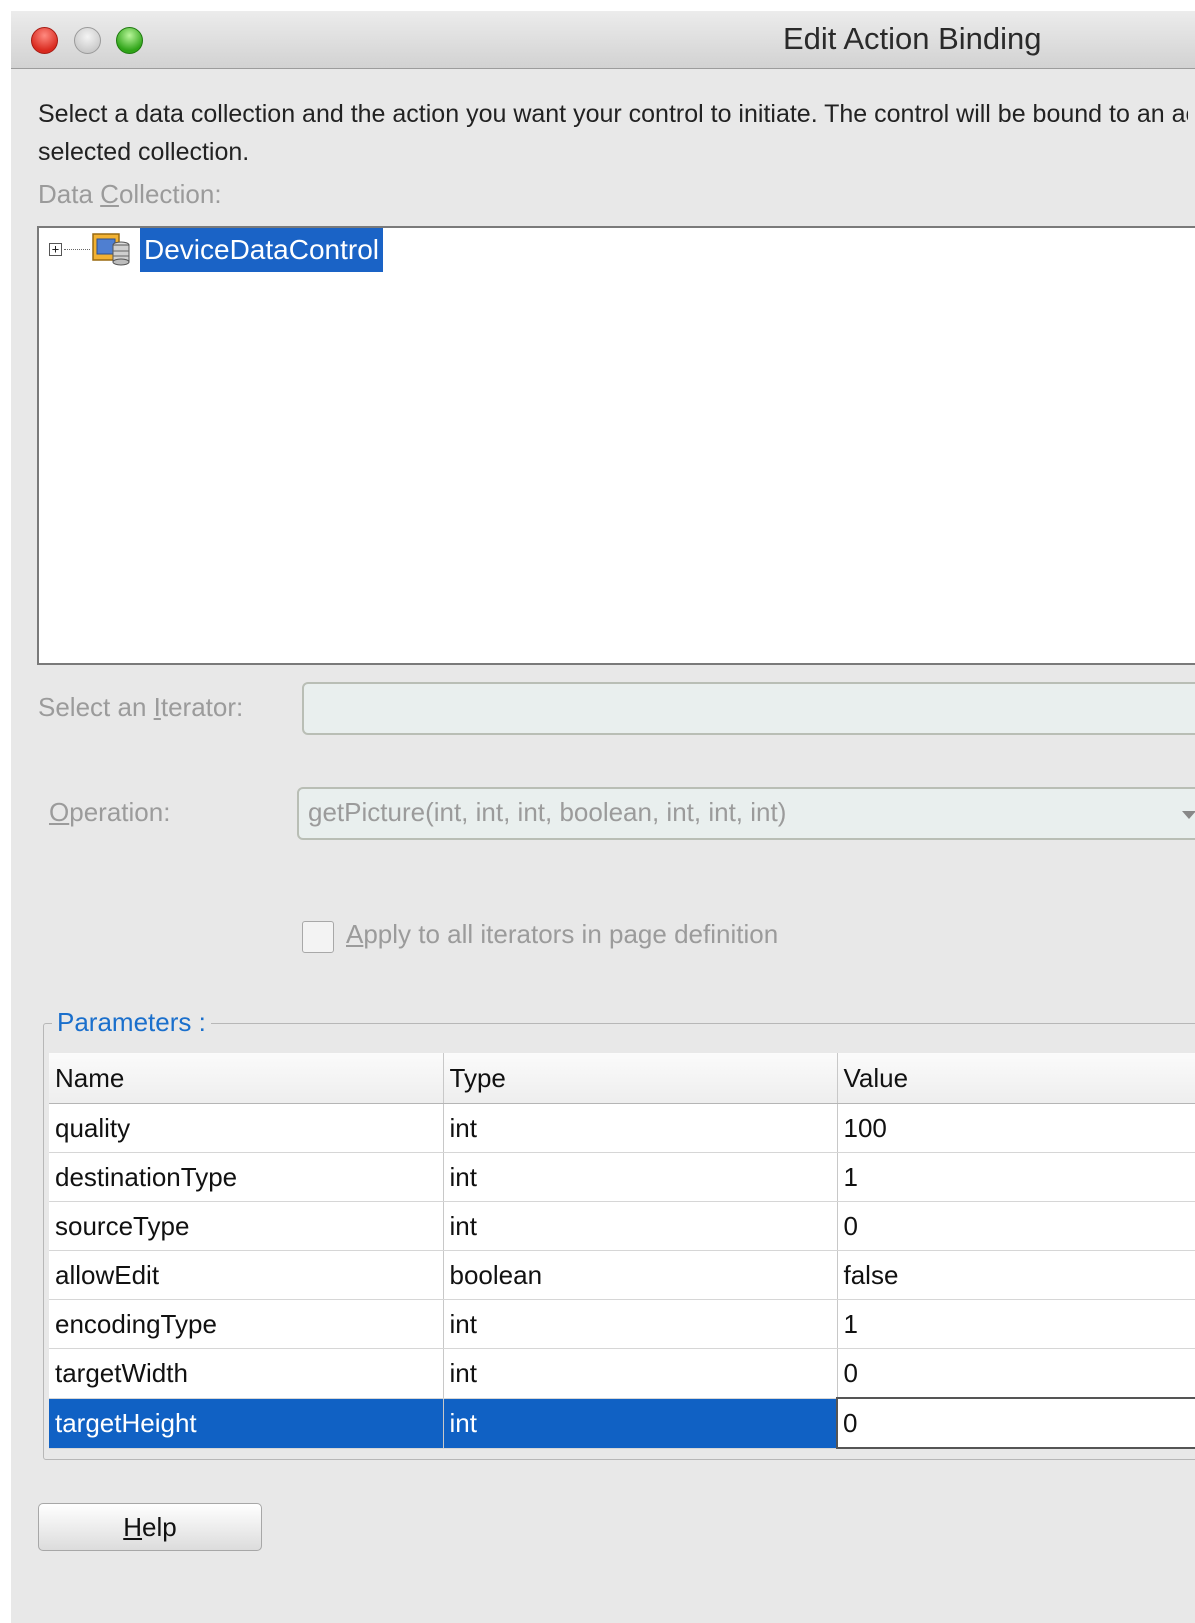 This screenshot has width=1195, height=1623. Describe the element at coordinates (246, 1226) in the screenshot. I see `param-name-cell: sourceType` at that location.